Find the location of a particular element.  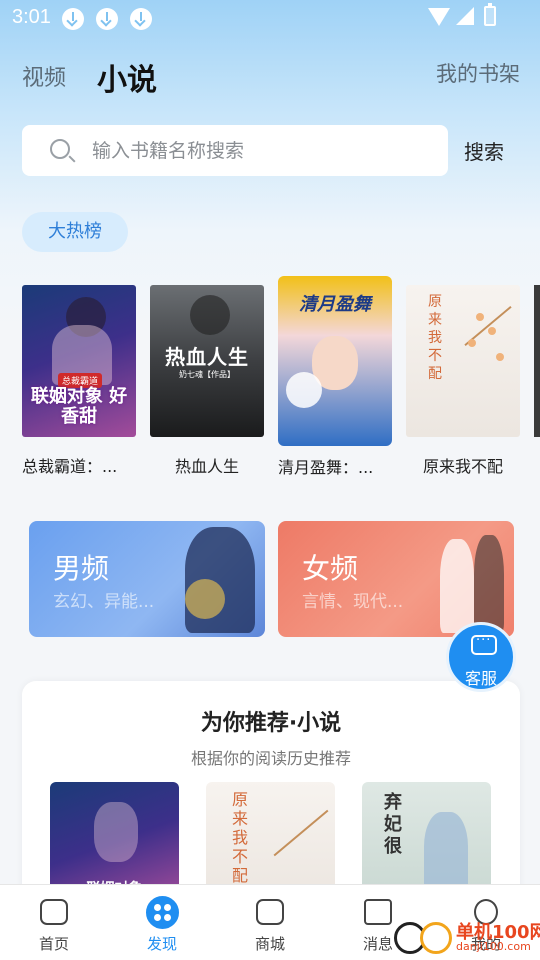

watermark-url: danji100.com is located at coordinates (493, 946).